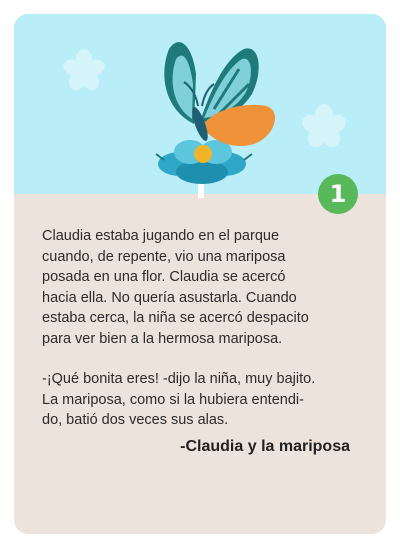 Image resolution: width=400 pixels, height=550 pixels. I want to click on story-title-signature: -Claudia y la mariposa, so click(265, 446).